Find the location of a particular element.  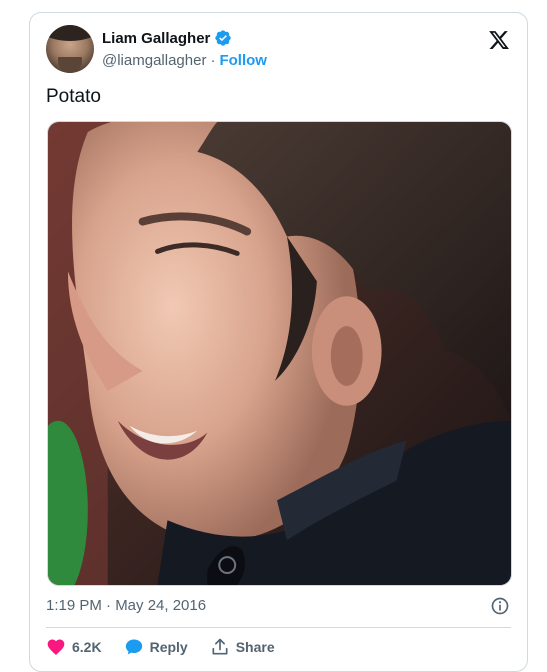

like-button: 6.2K is located at coordinates (74, 647).